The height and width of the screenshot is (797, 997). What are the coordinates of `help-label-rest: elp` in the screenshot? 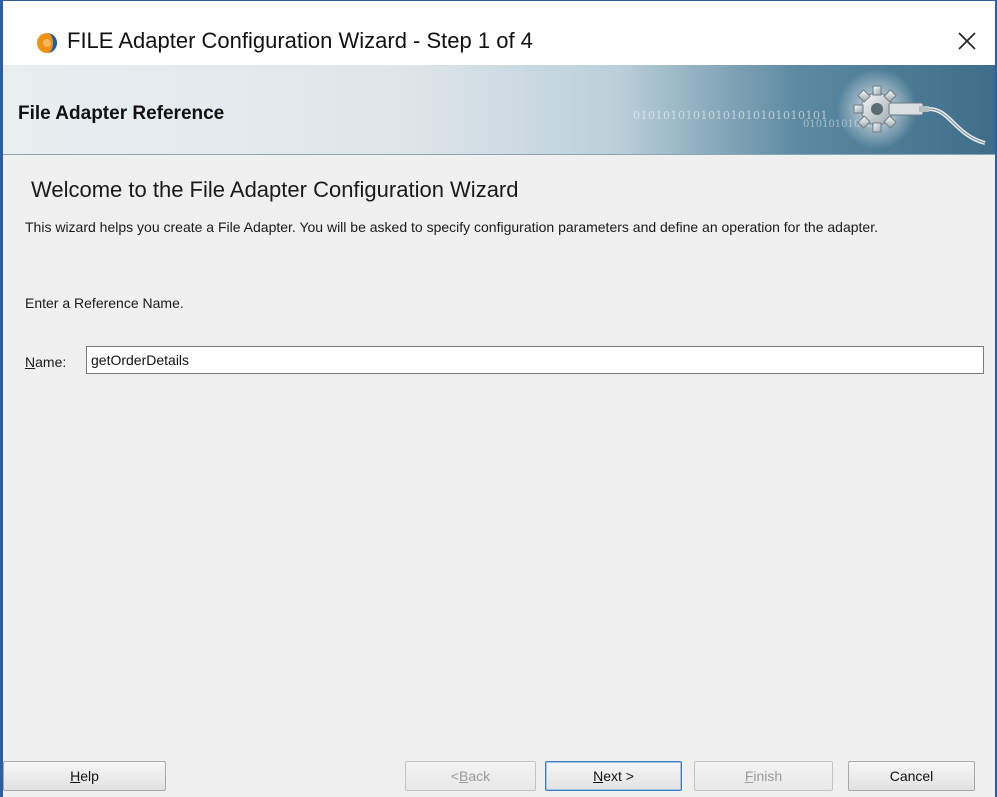 It's located at (89, 776).